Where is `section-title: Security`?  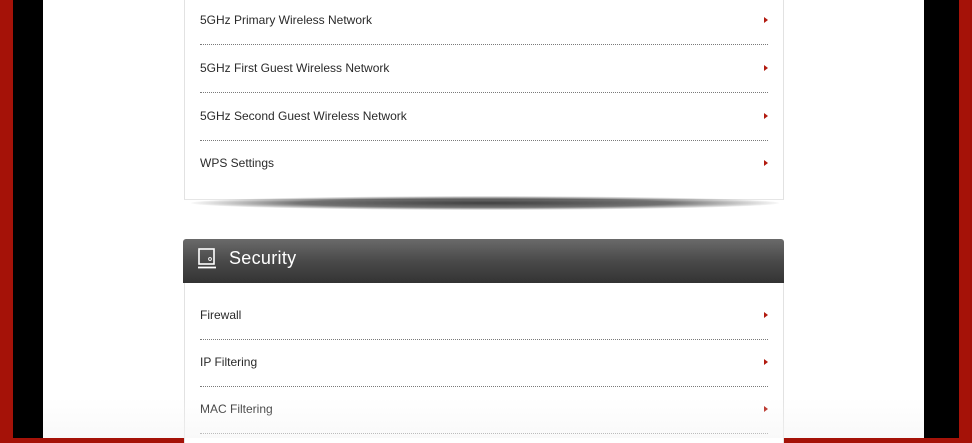 section-title: Security is located at coordinates (263, 258).